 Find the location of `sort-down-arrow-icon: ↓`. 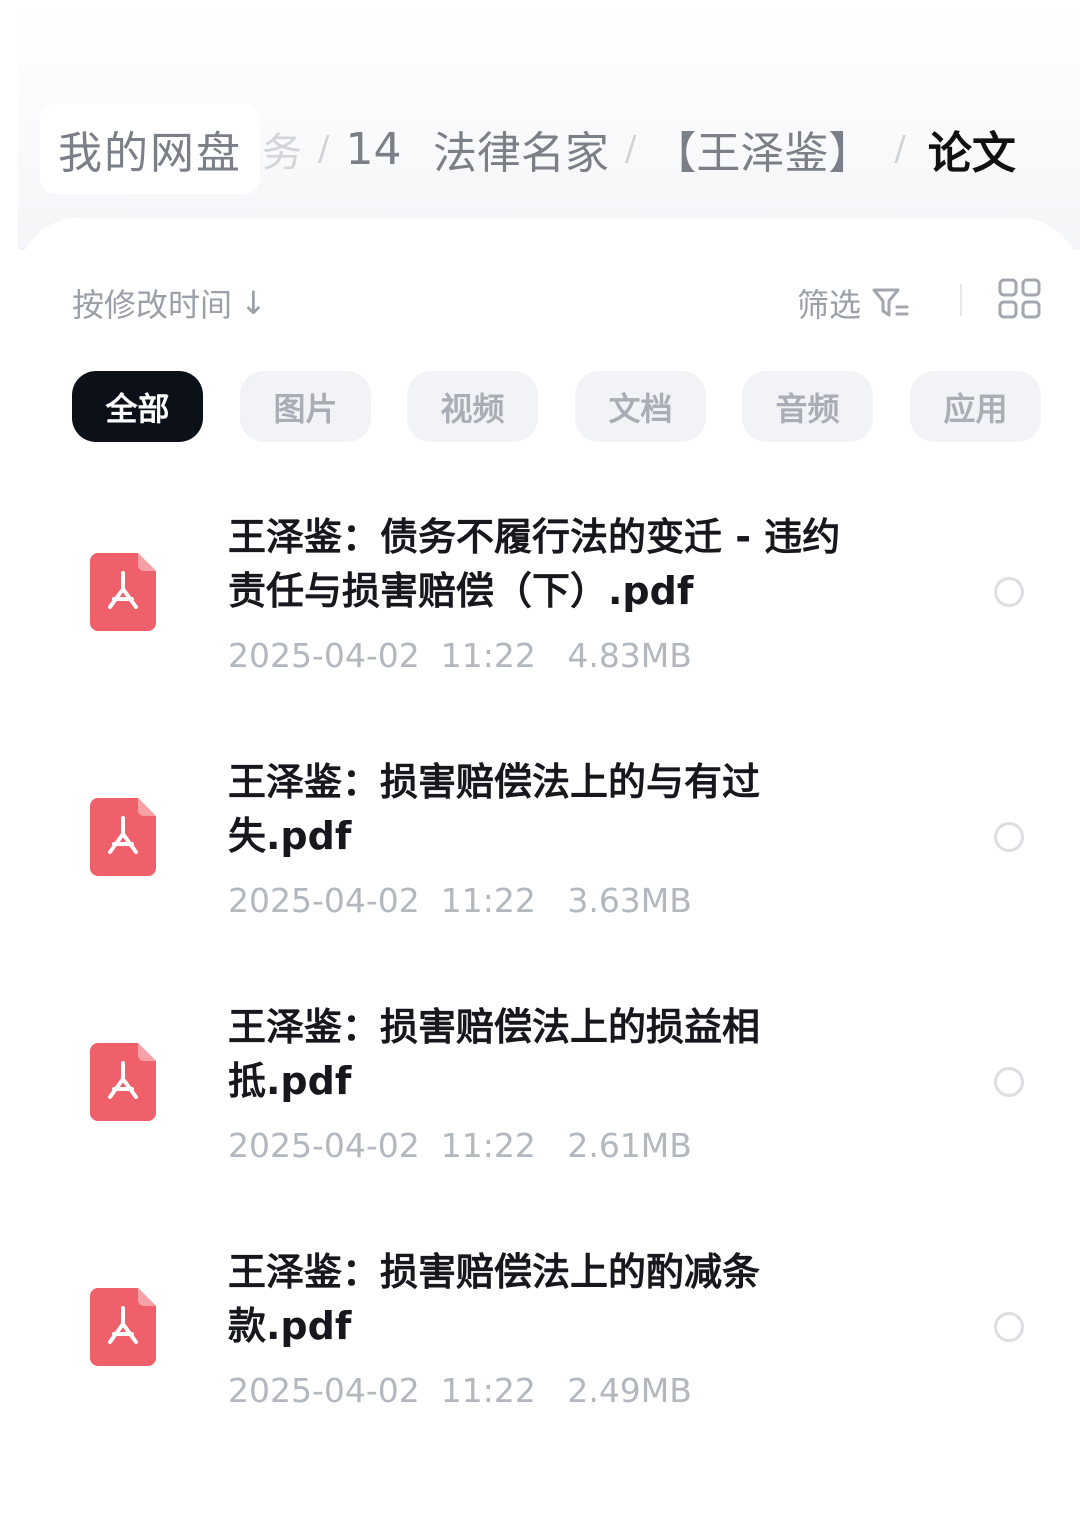

sort-down-arrow-icon: ↓ is located at coordinates (253, 303).